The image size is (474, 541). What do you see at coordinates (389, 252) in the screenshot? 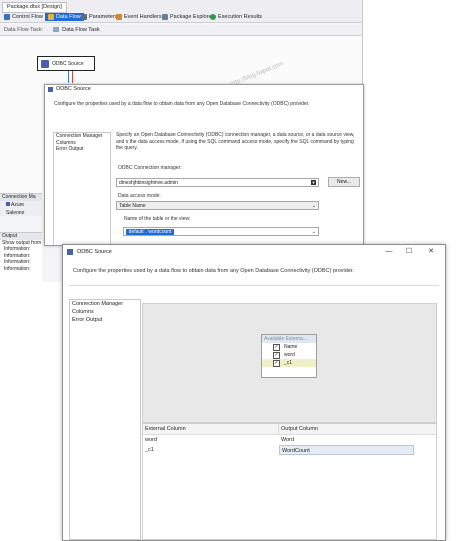
I see `minimize-button: —` at bounding box center [389, 252].